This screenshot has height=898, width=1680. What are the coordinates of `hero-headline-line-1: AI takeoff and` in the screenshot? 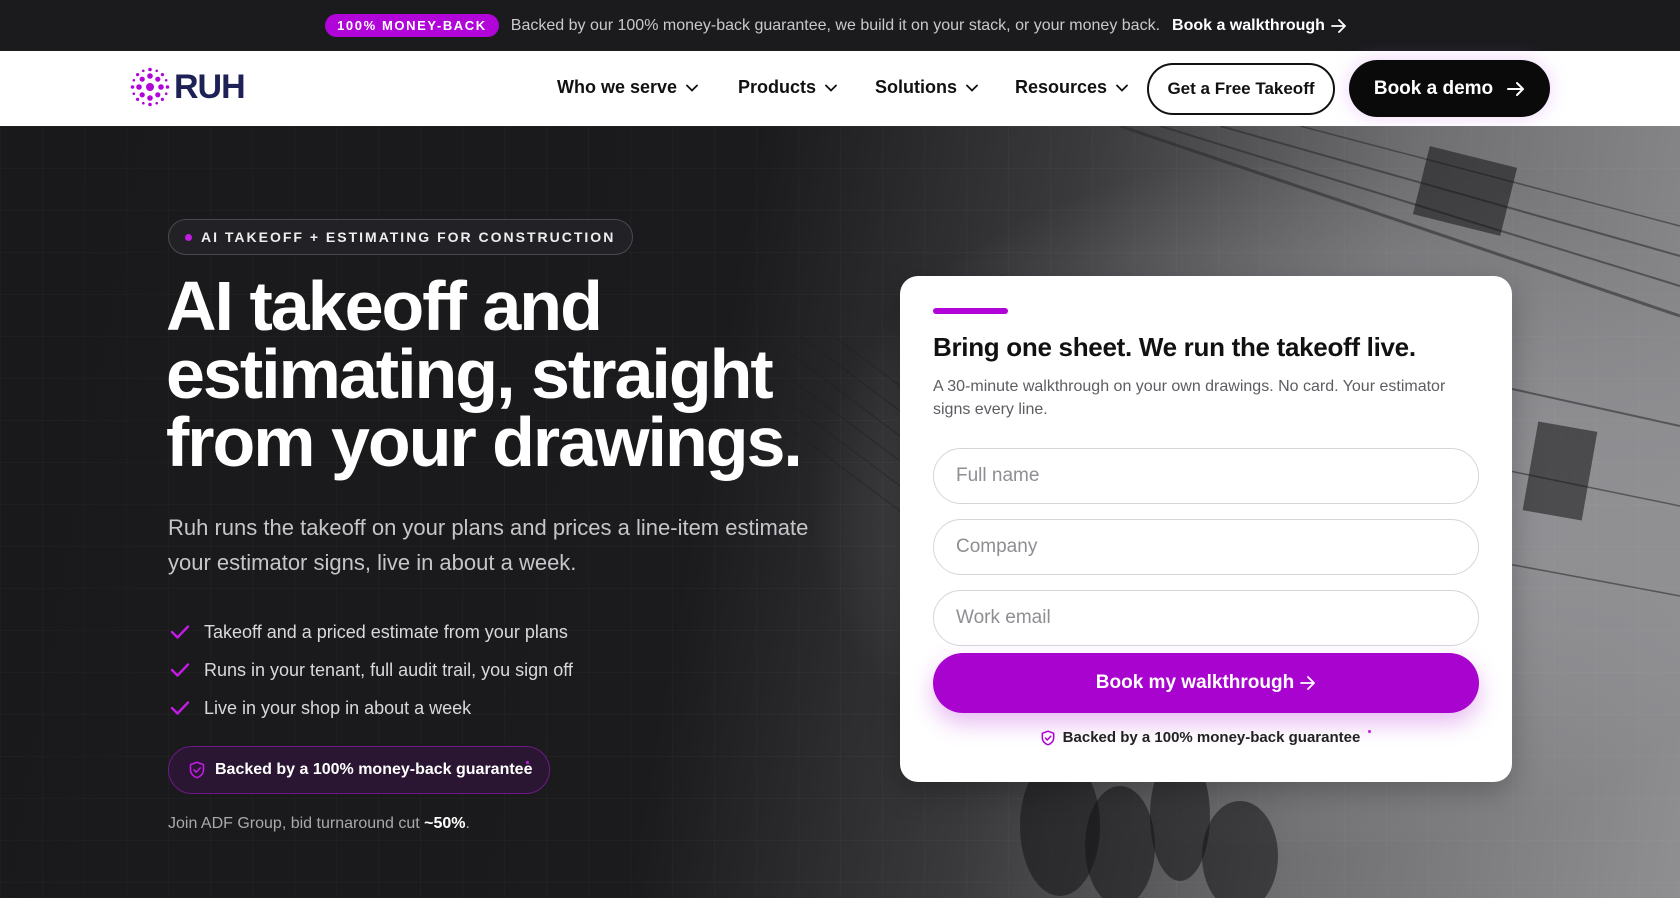 It's located at (384, 306).